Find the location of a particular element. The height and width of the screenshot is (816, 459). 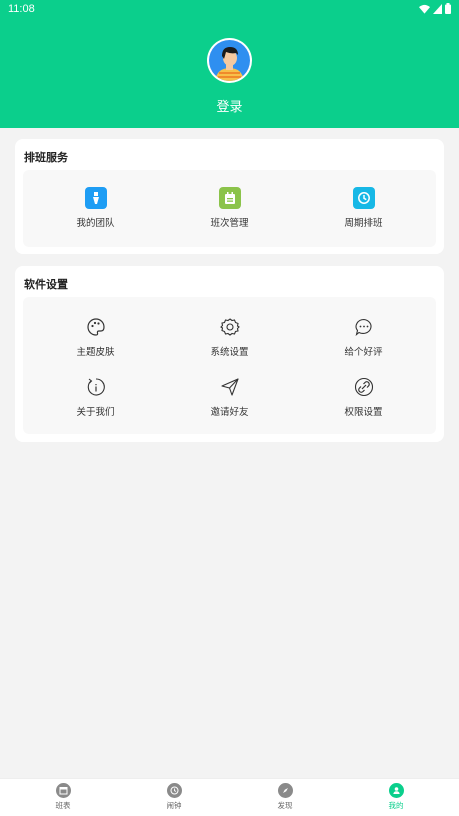

tab-mine: 我的 is located at coordinates (396, 797).